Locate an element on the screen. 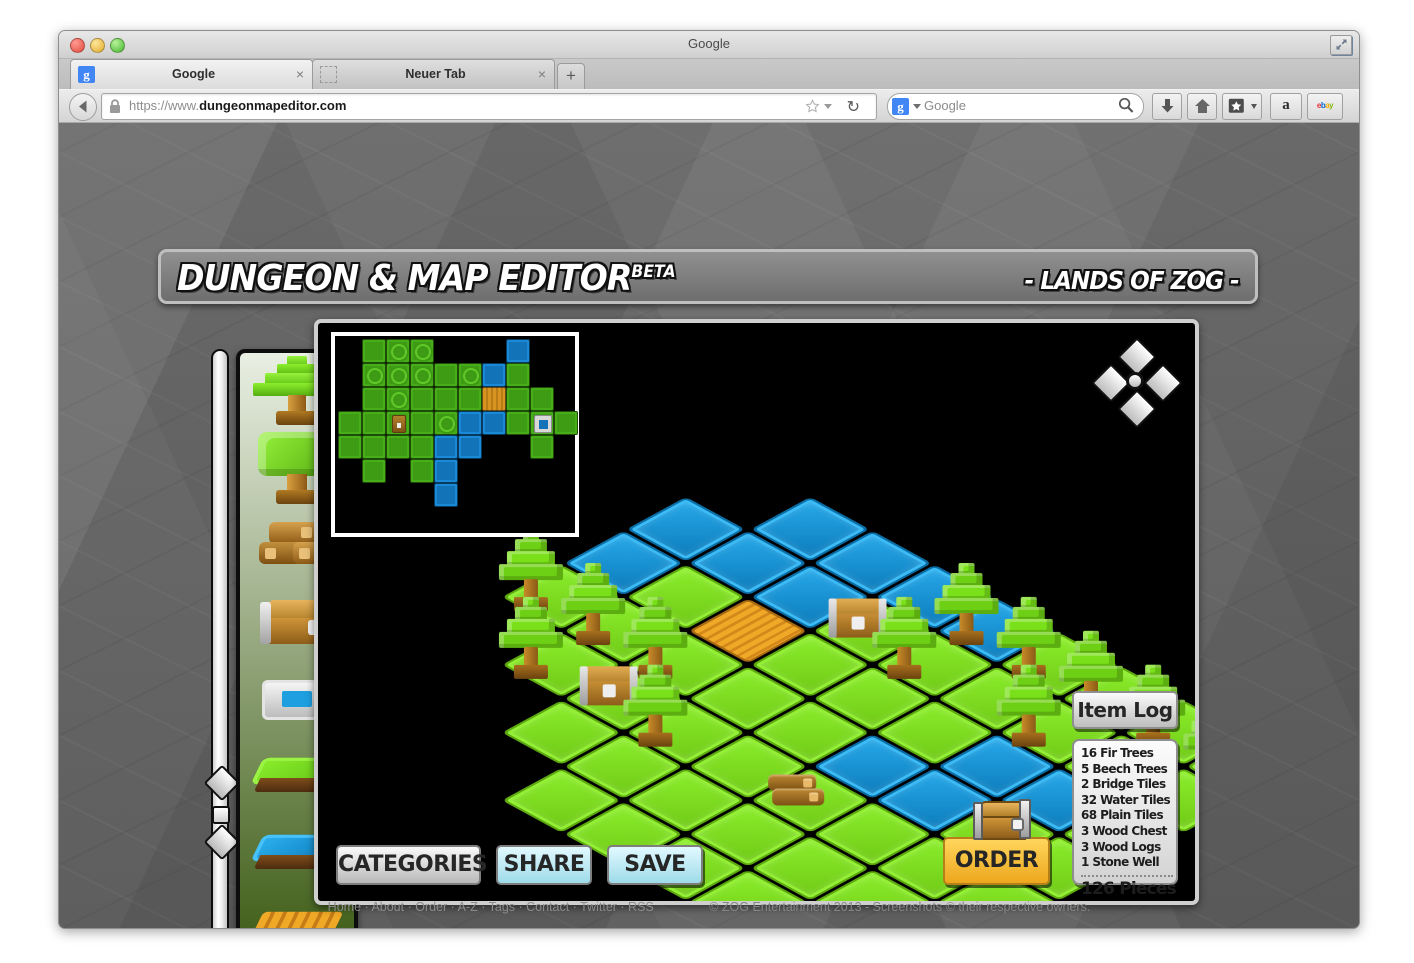 Image resolution: width=1414 pixels, height=963 pixels. amazon-button: a is located at coordinates (1286, 106).